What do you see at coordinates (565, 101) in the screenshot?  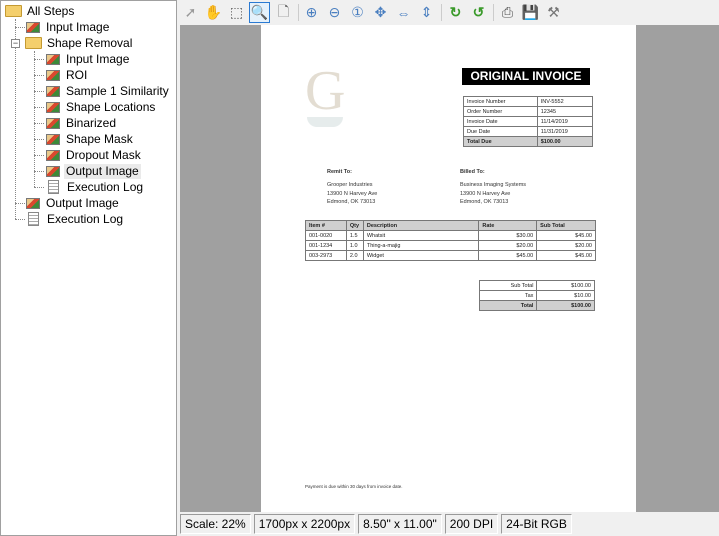 I see `table-cell: INV-5552` at bounding box center [565, 101].